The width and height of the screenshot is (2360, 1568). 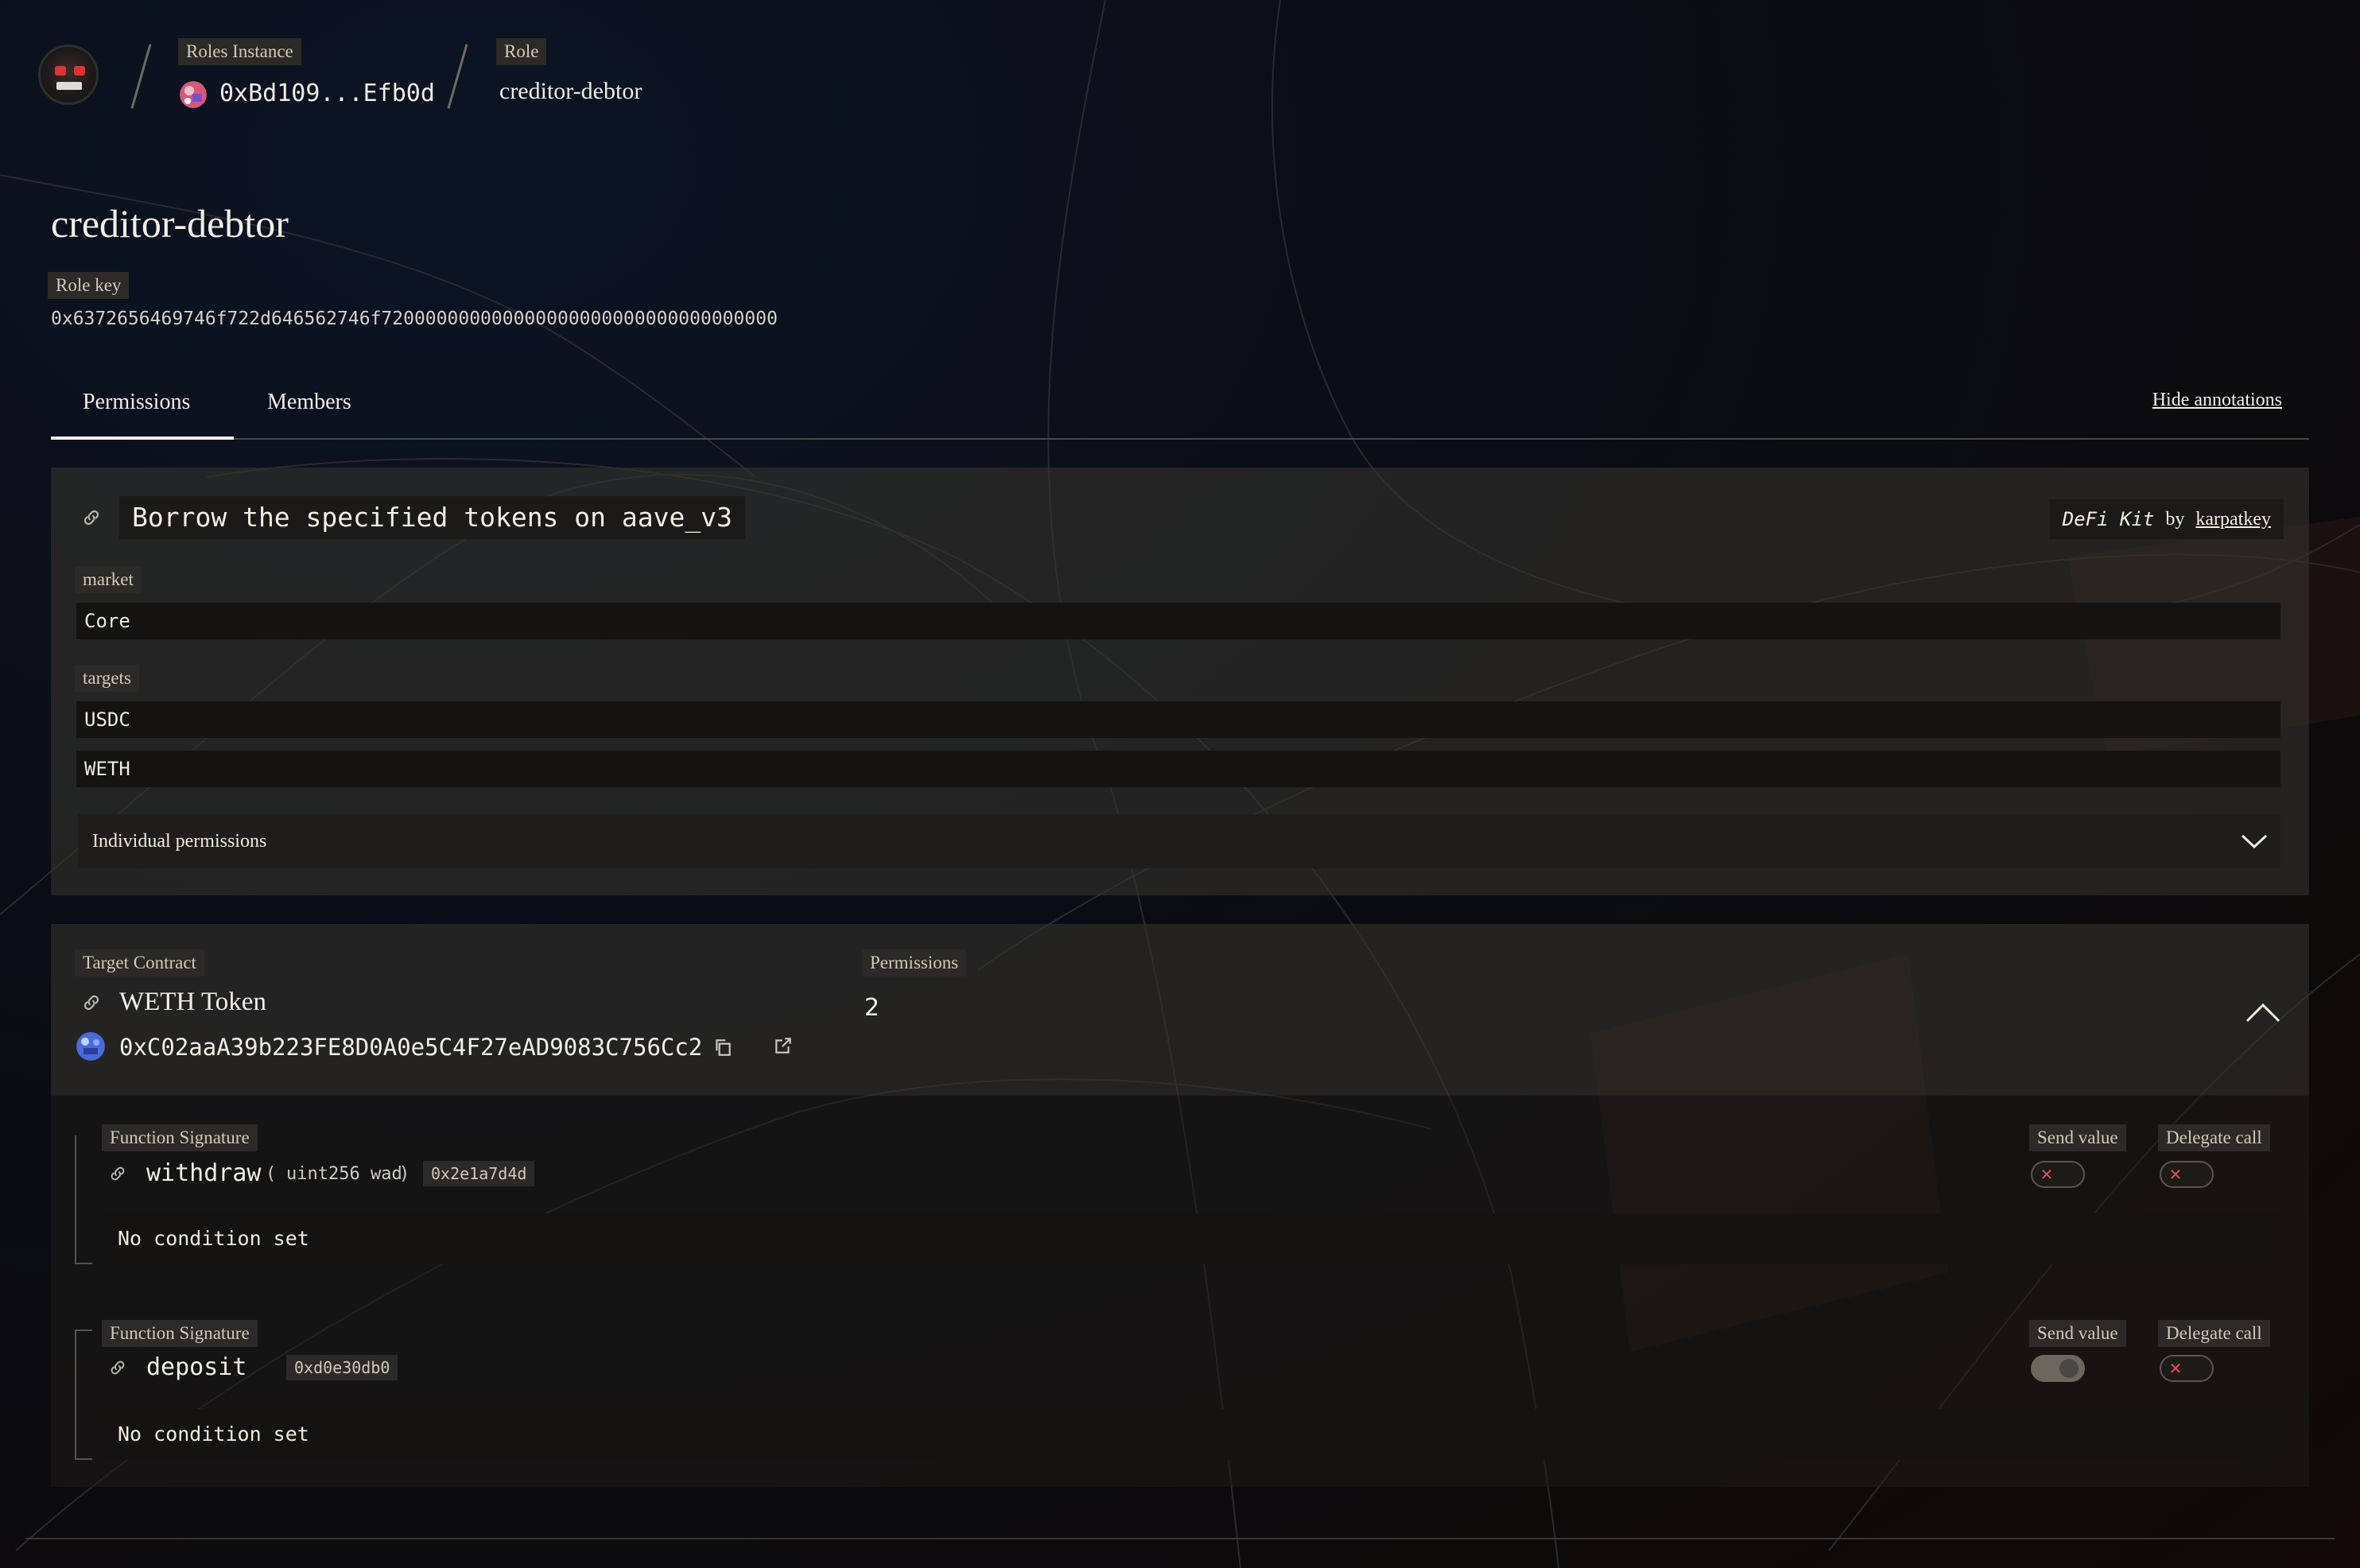 I want to click on param-value-target: WETH, so click(x=1178, y=769).